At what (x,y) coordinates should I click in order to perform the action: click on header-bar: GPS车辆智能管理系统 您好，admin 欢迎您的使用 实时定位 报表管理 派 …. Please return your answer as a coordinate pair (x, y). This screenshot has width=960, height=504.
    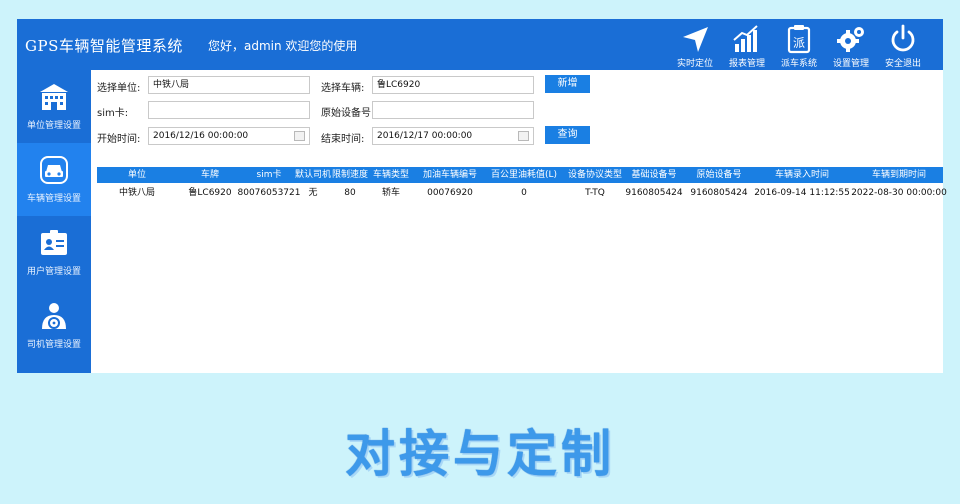
    Looking at the image, I should click on (480, 44).